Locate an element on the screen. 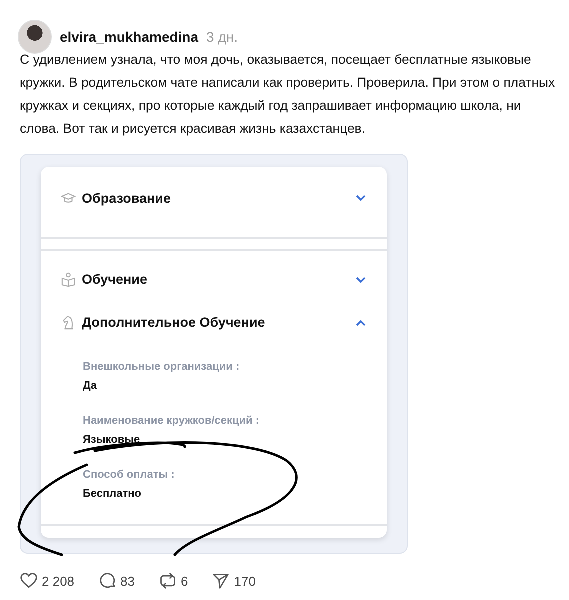 This screenshot has width=569, height=600. repost-button: 6 is located at coordinates (173, 581).